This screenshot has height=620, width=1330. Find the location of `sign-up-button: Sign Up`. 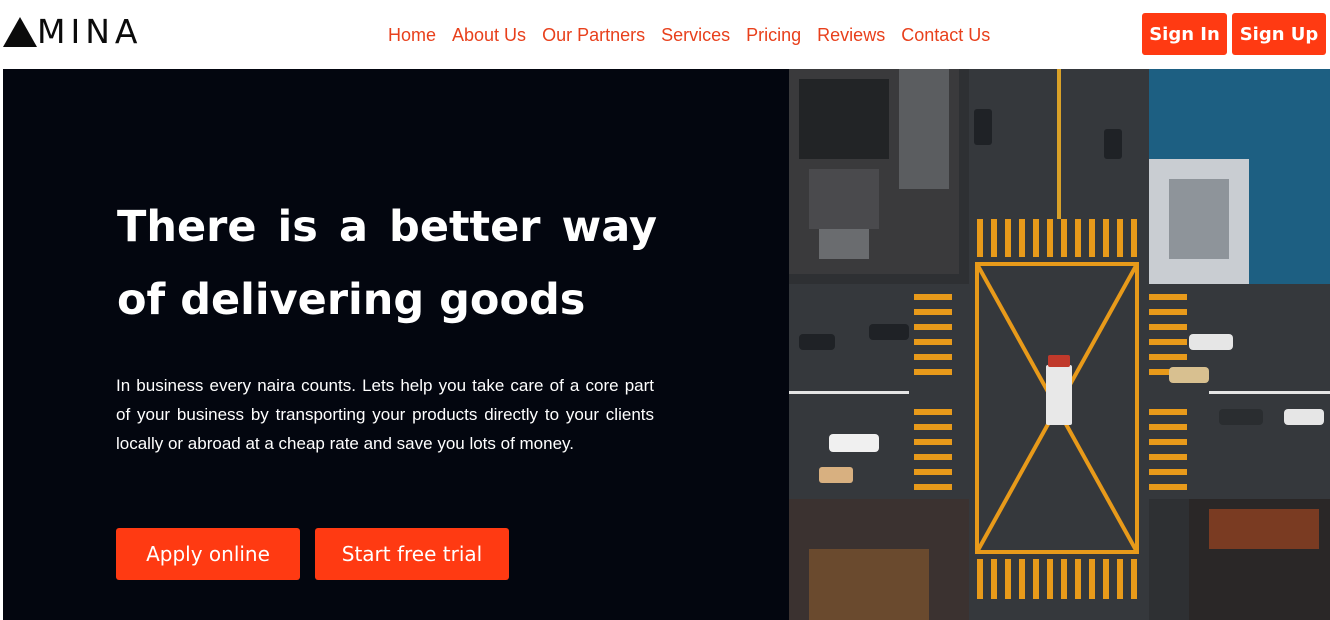

sign-up-button: Sign Up is located at coordinates (1279, 34).